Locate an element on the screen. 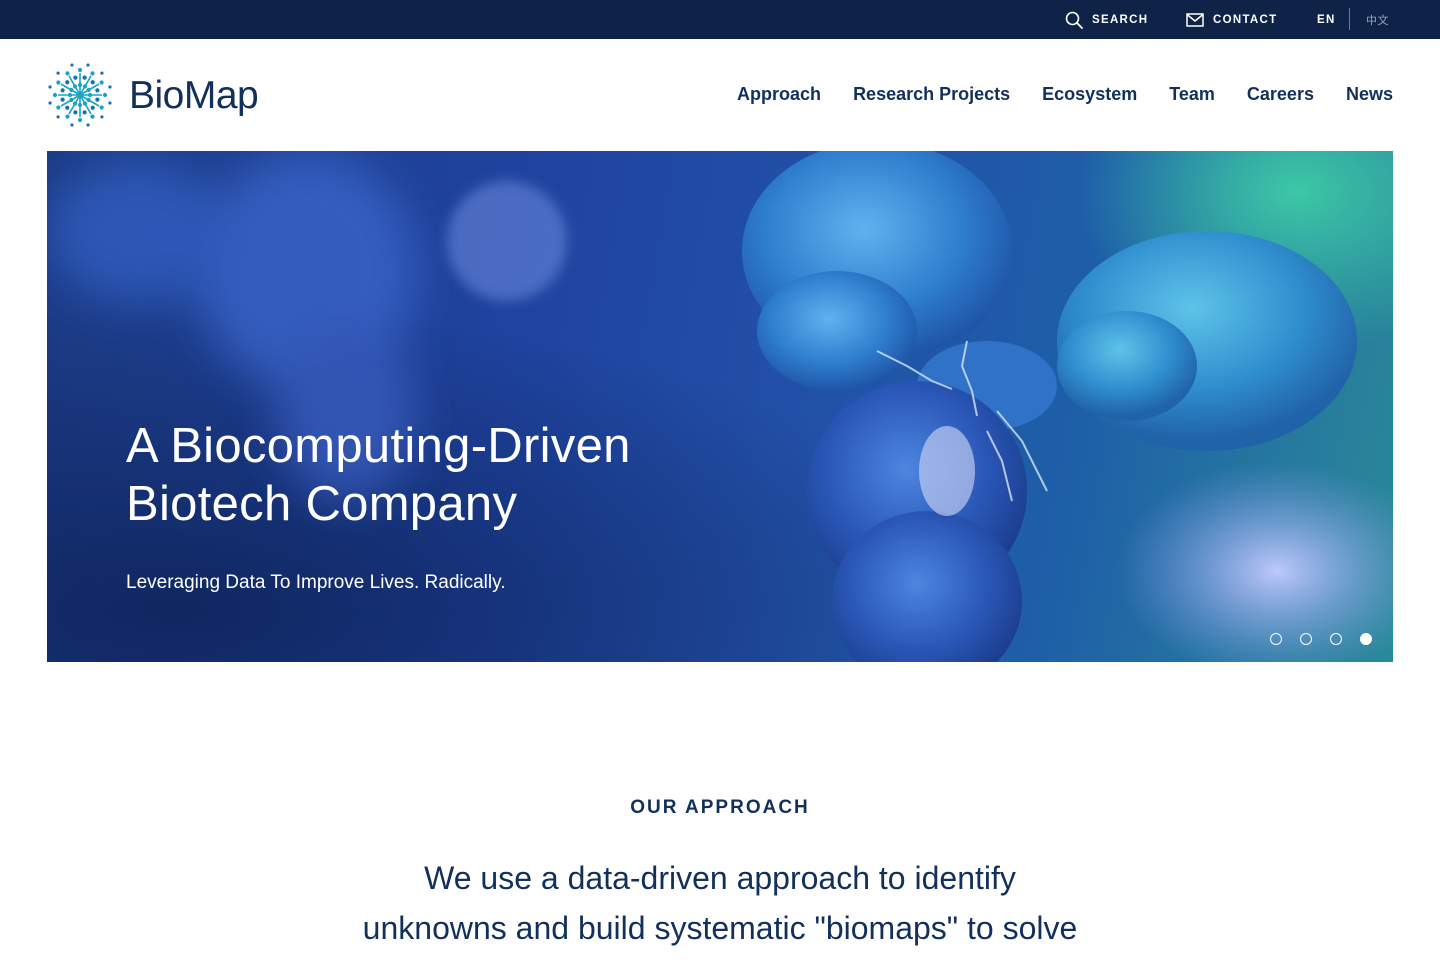 This screenshot has height=960, width=1440. hero-title: A Biocomputing-Driven Biotech Company is located at coordinates (436, 475).